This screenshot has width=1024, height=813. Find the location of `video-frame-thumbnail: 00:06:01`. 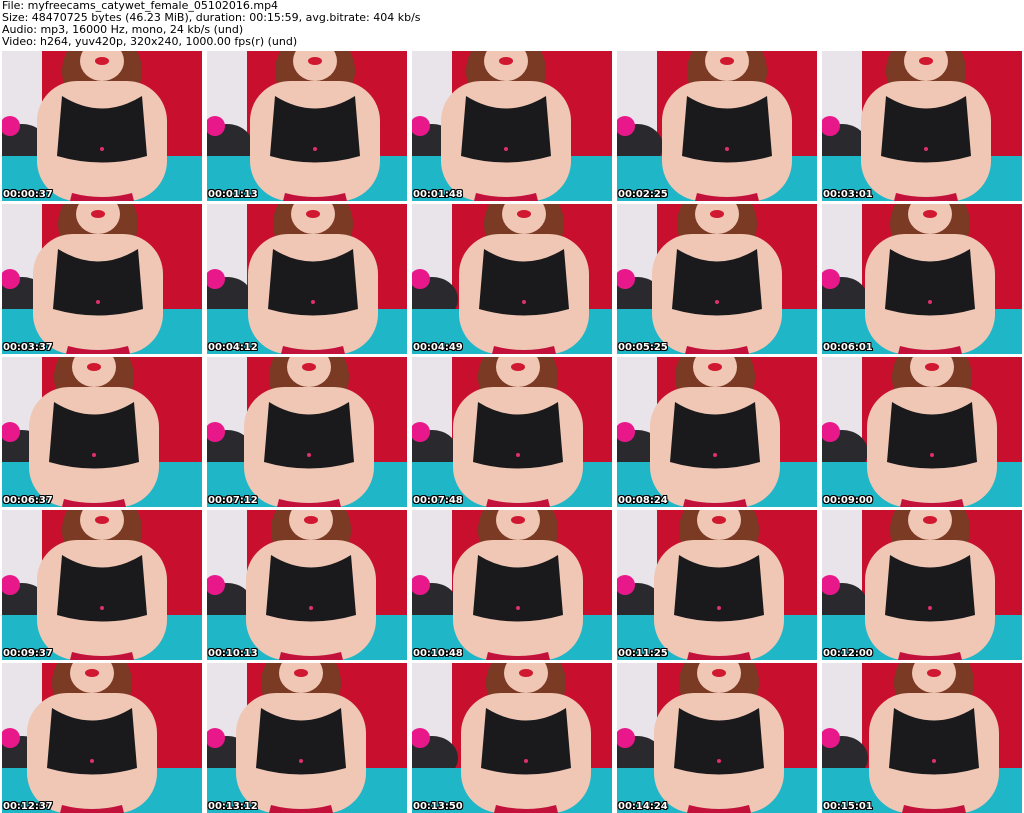

video-frame-thumbnail: 00:06:01 is located at coordinates (922, 279).